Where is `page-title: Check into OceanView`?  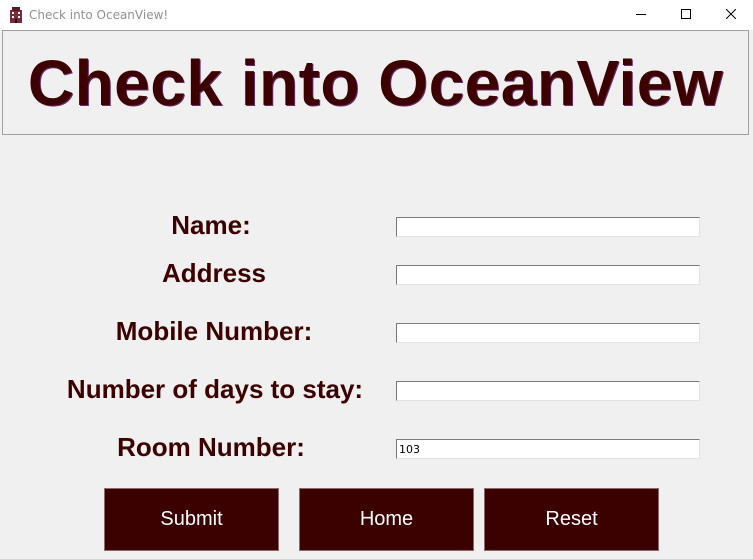
page-title: Check into OceanView is located at coordinates (375, 82).